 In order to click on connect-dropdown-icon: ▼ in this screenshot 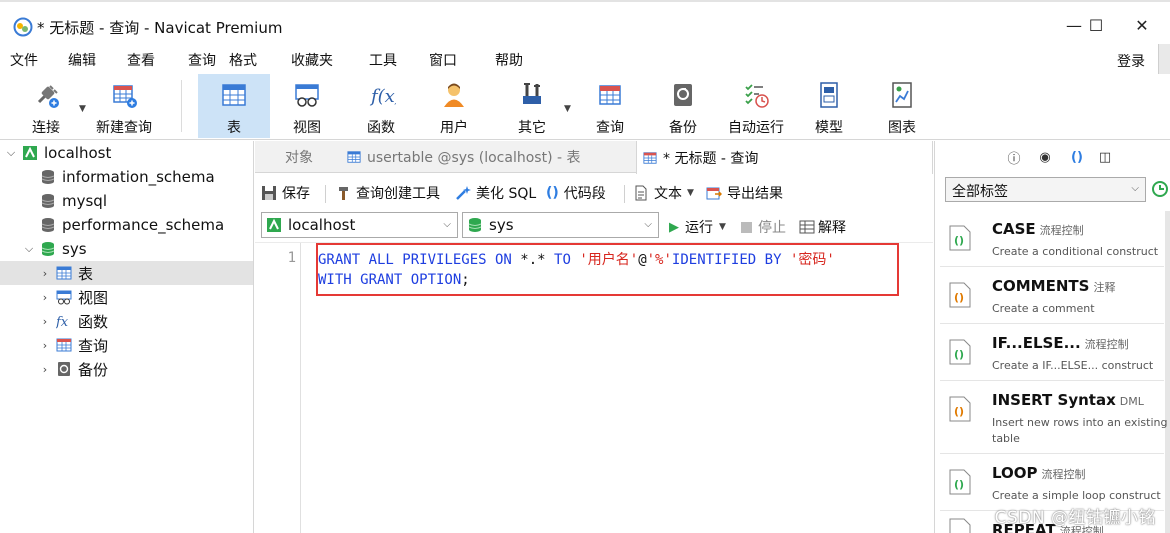, I will do `click(82, 109)`.